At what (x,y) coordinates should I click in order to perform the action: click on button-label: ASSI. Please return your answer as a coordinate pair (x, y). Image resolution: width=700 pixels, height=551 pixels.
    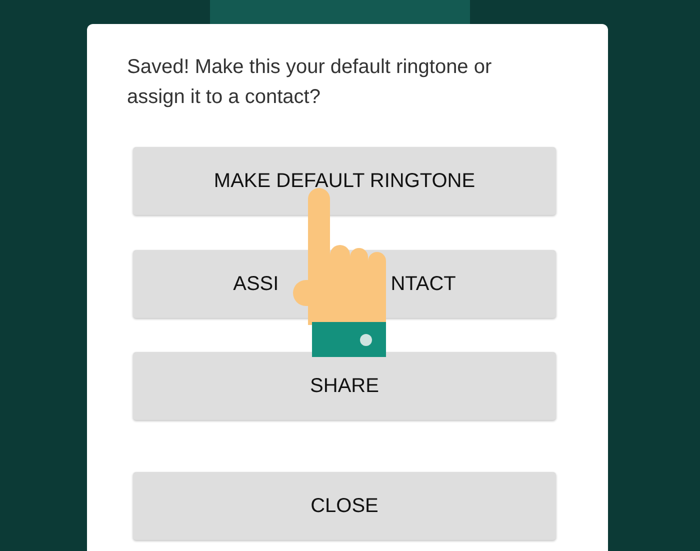
    Looking at the image, I should click on (256, 284).